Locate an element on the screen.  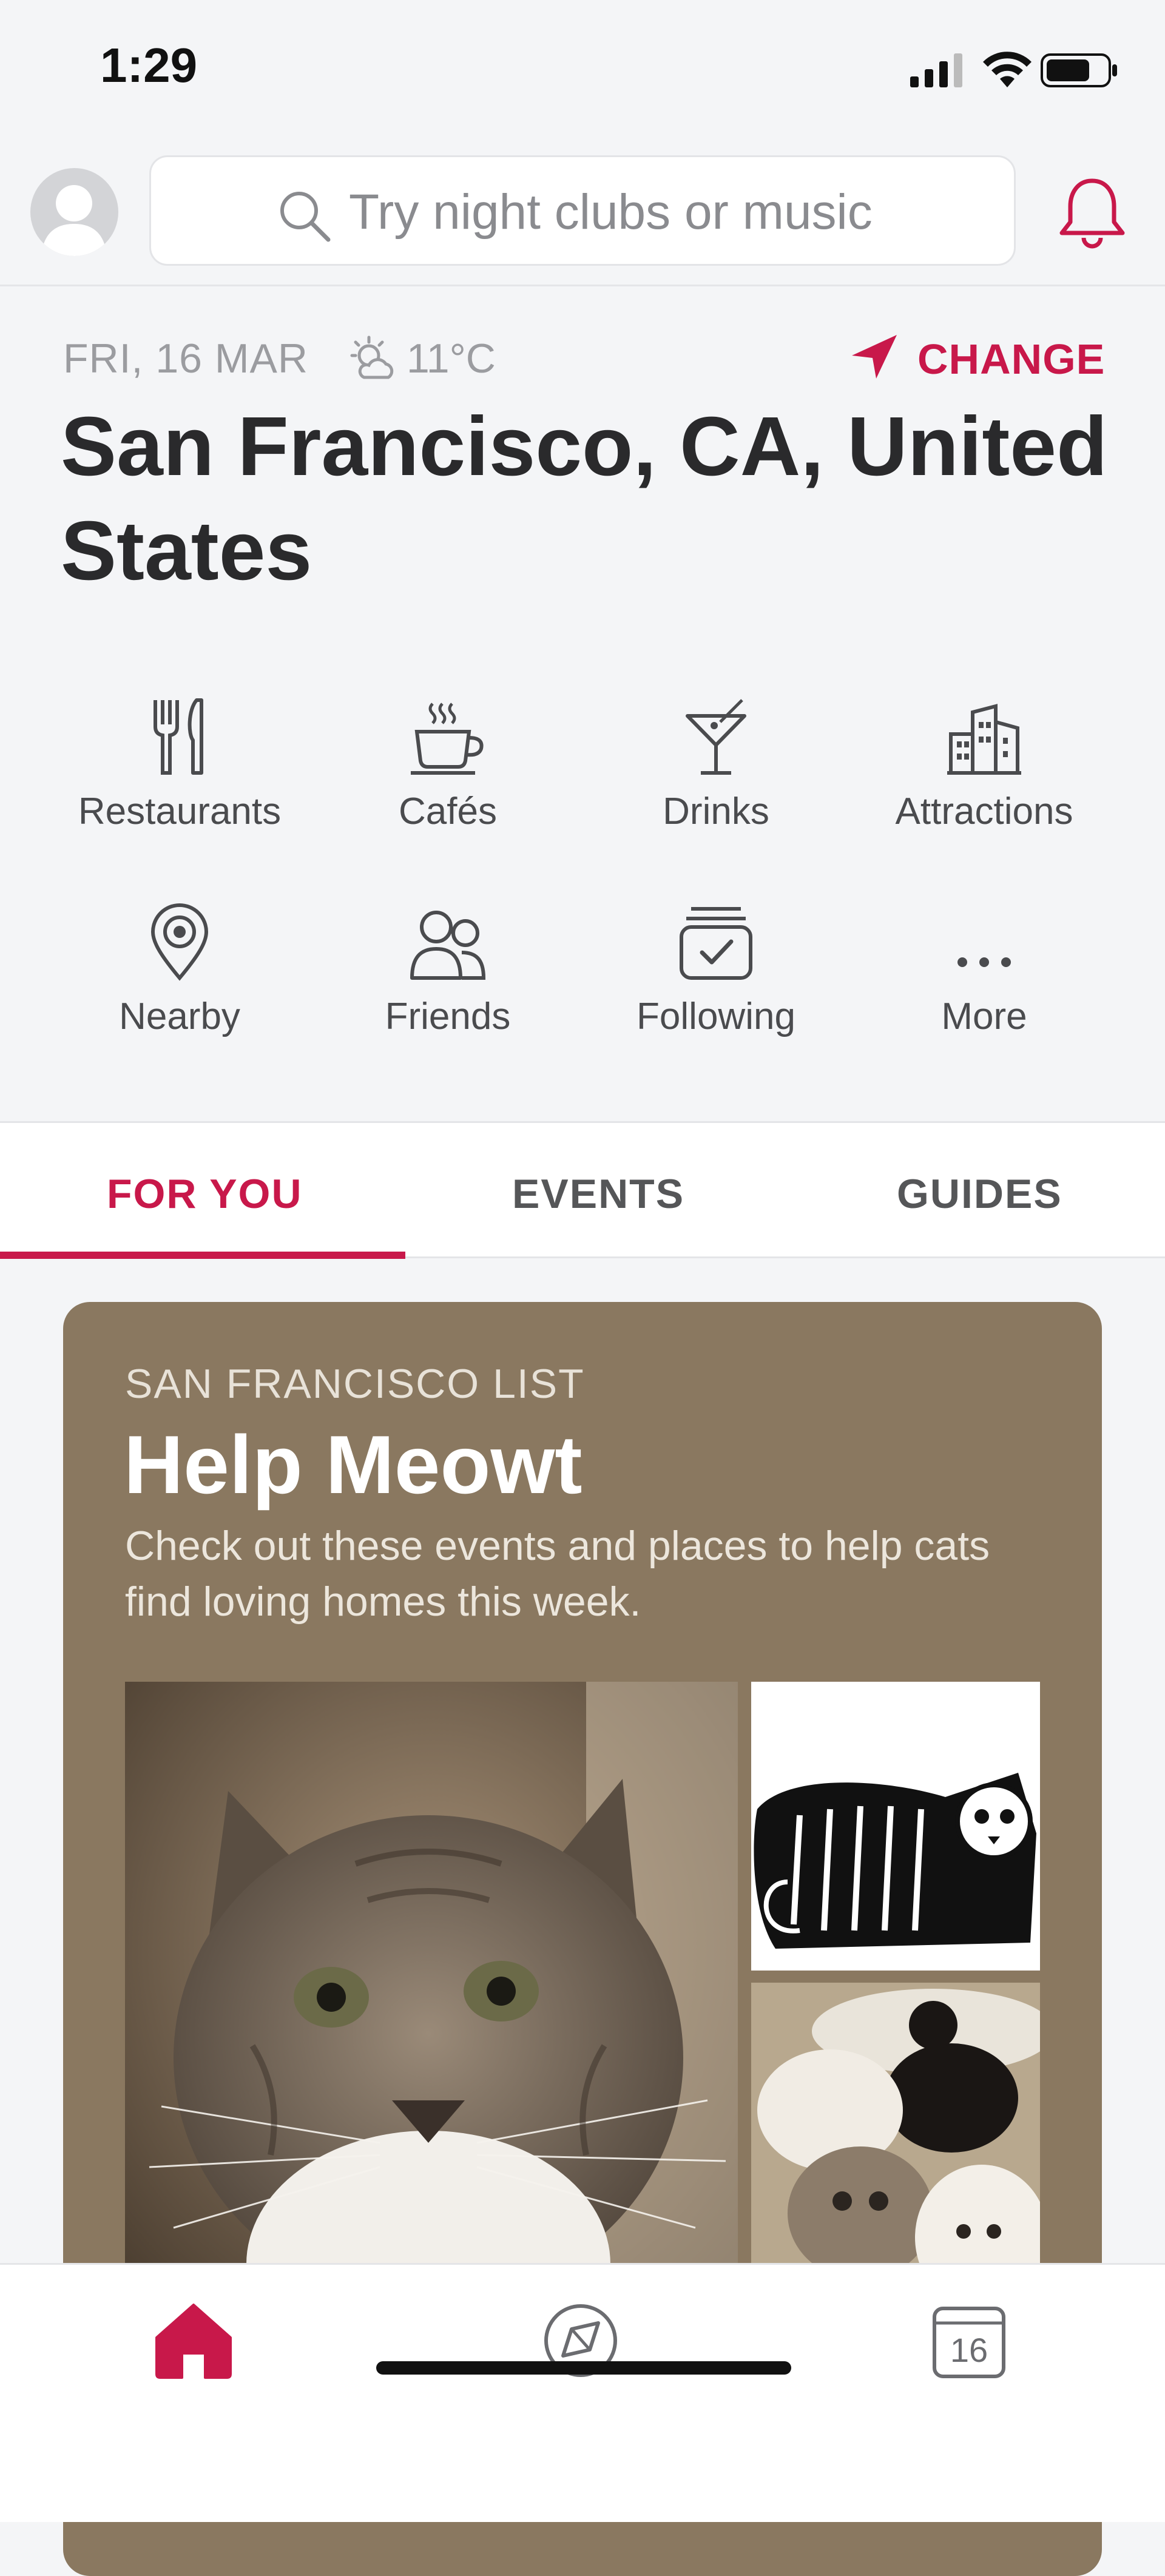
category-label: Restaurants is located at coordinates (180, 812).